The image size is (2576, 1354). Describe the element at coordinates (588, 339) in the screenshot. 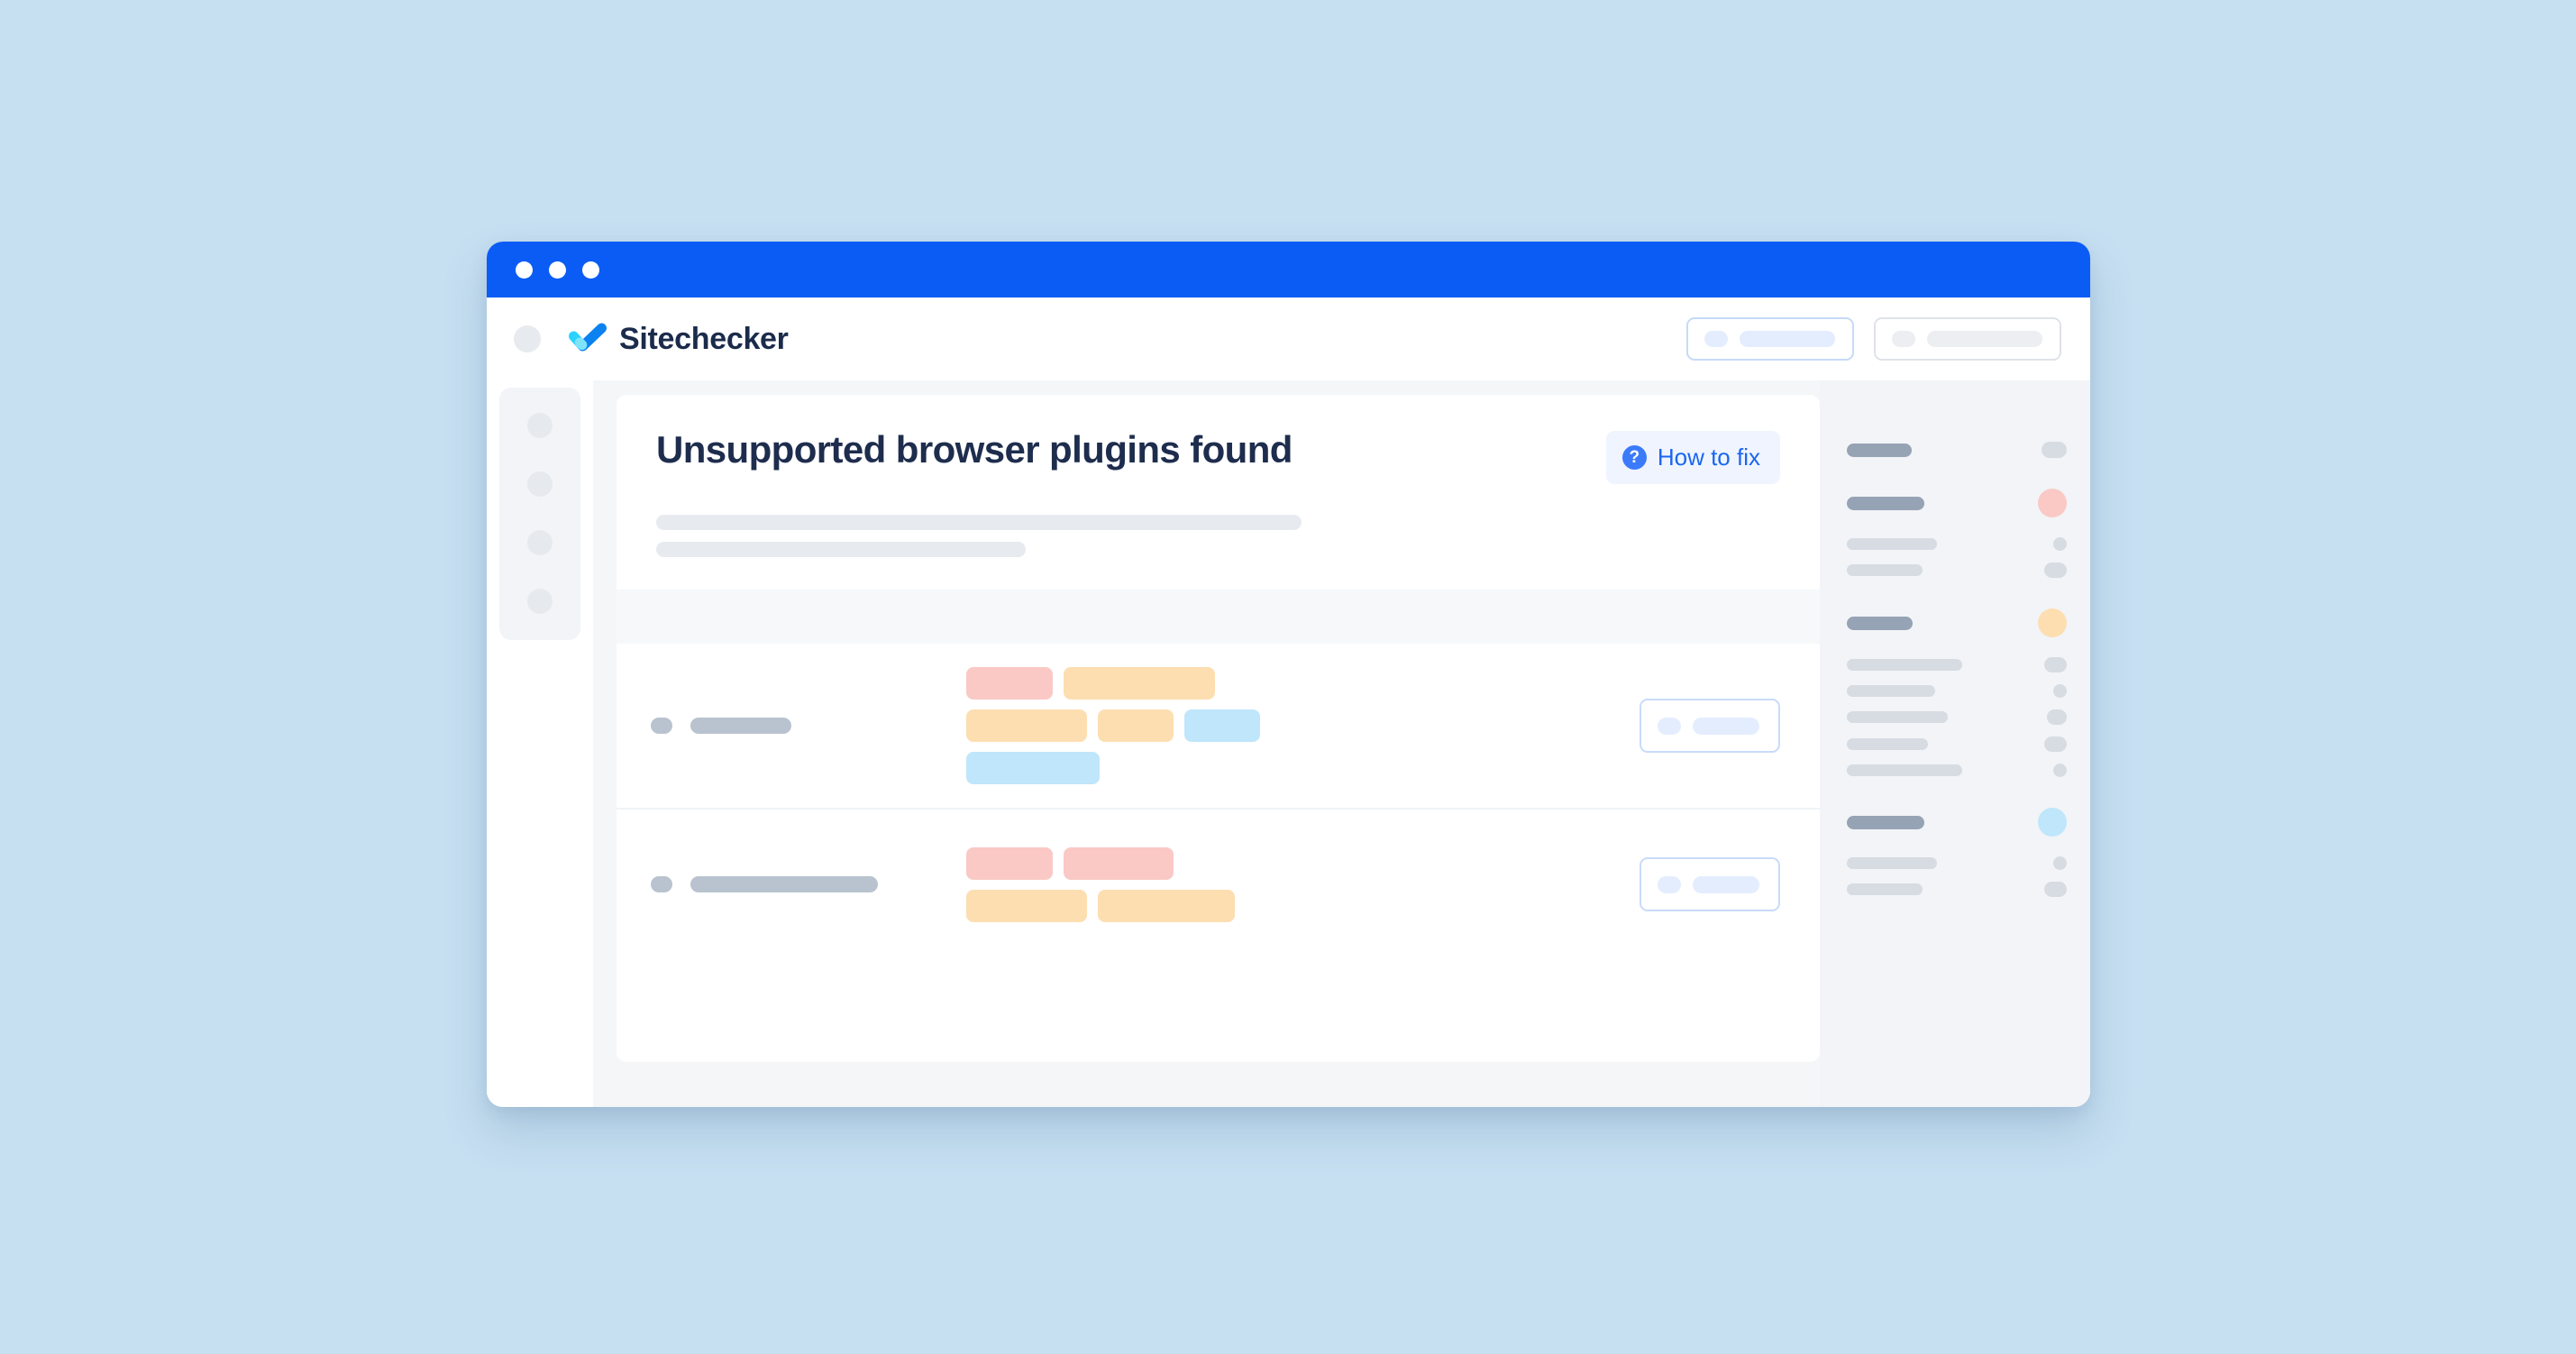

I see `checkmark-logo-icon` at that location.